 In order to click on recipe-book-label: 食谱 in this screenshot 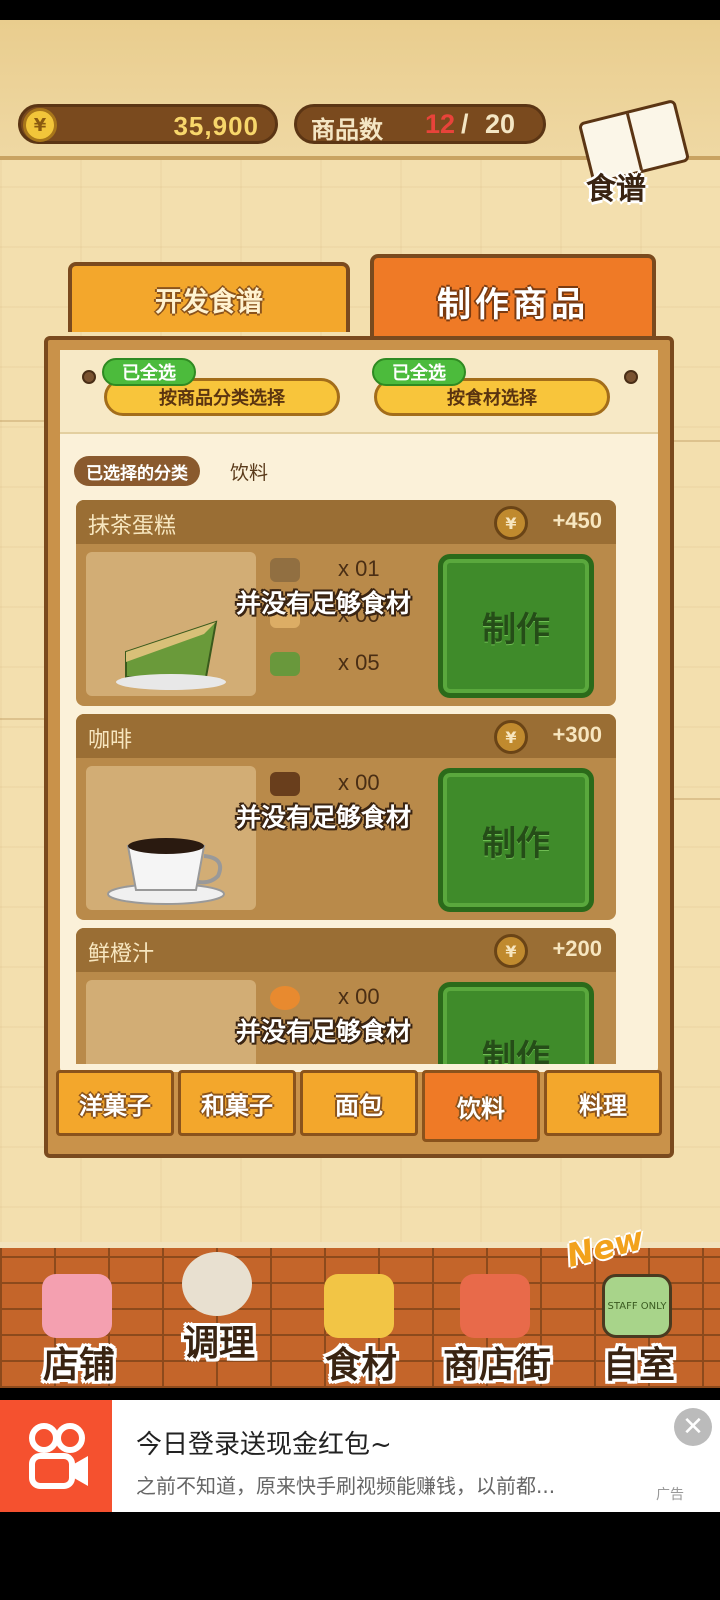, I will do `click(616, 189)`.